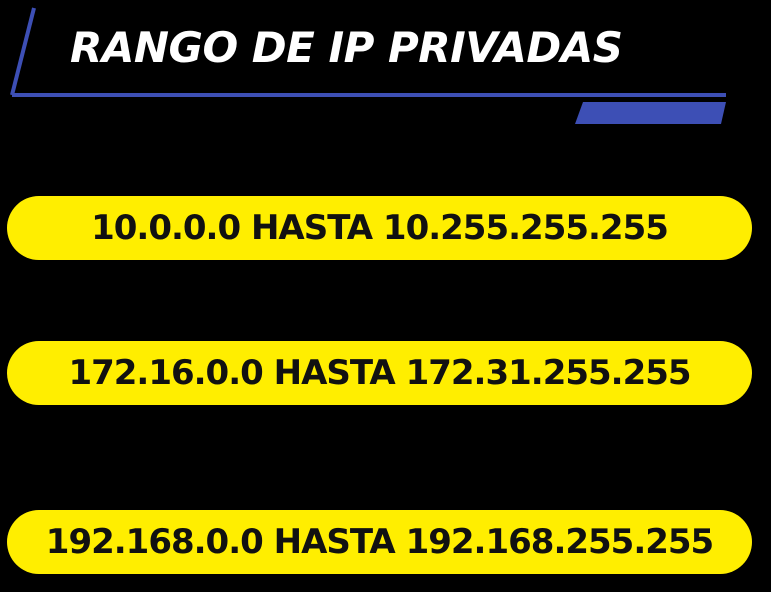  I want to click on ip-range-label: 10.0.0.0 HASTA 10.255.255.255, so click(380, 228).